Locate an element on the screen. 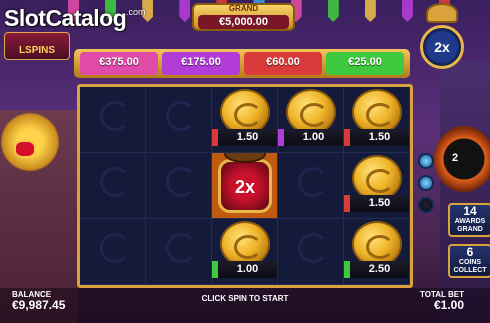 This screenshot has height=323, width=490. multiplier-pot: 2x is located at coordinates (245, 186).